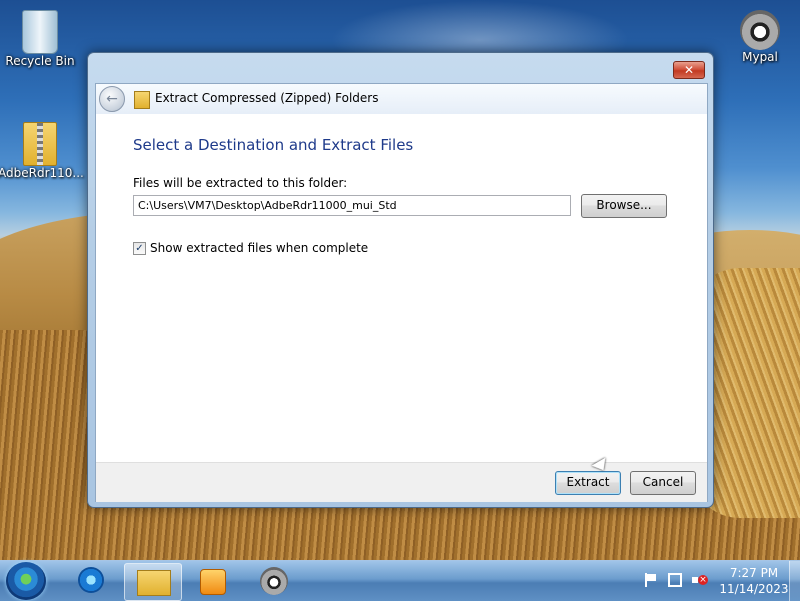 The width and height of the screenshot is (800, 601). Describe the element at coordinates (588, 483) in the screenshot. I see `extract-button: Extract` at that location.